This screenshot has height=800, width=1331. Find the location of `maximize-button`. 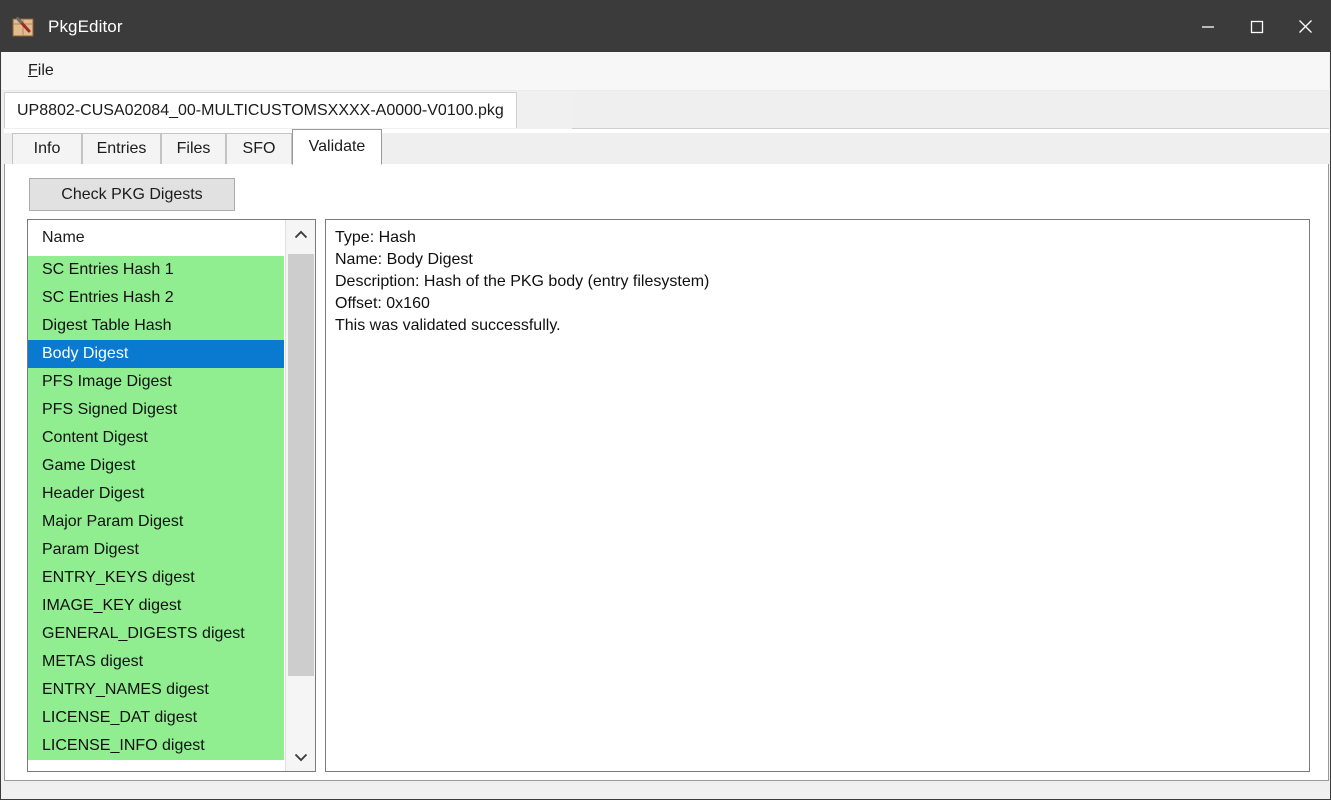

maximize-button is located at coordinates (1256, 26).